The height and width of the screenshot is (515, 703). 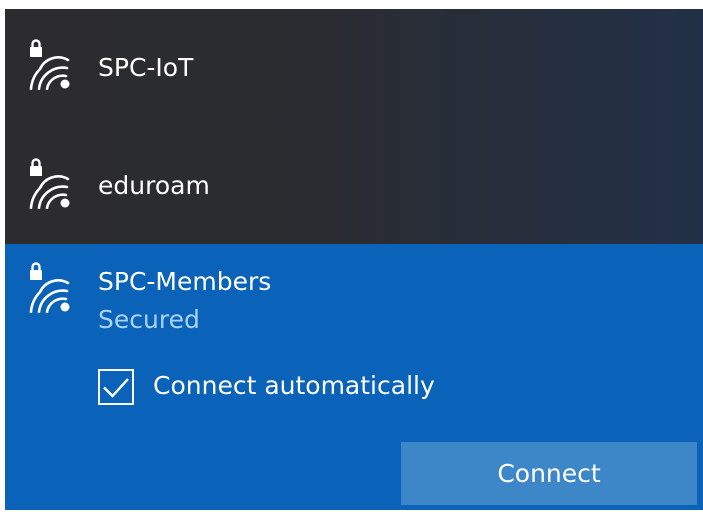 What do you see at coordinates (149, 319) in the screenshot?
I see `network-status: Secured` at bounding box center [149, 319].